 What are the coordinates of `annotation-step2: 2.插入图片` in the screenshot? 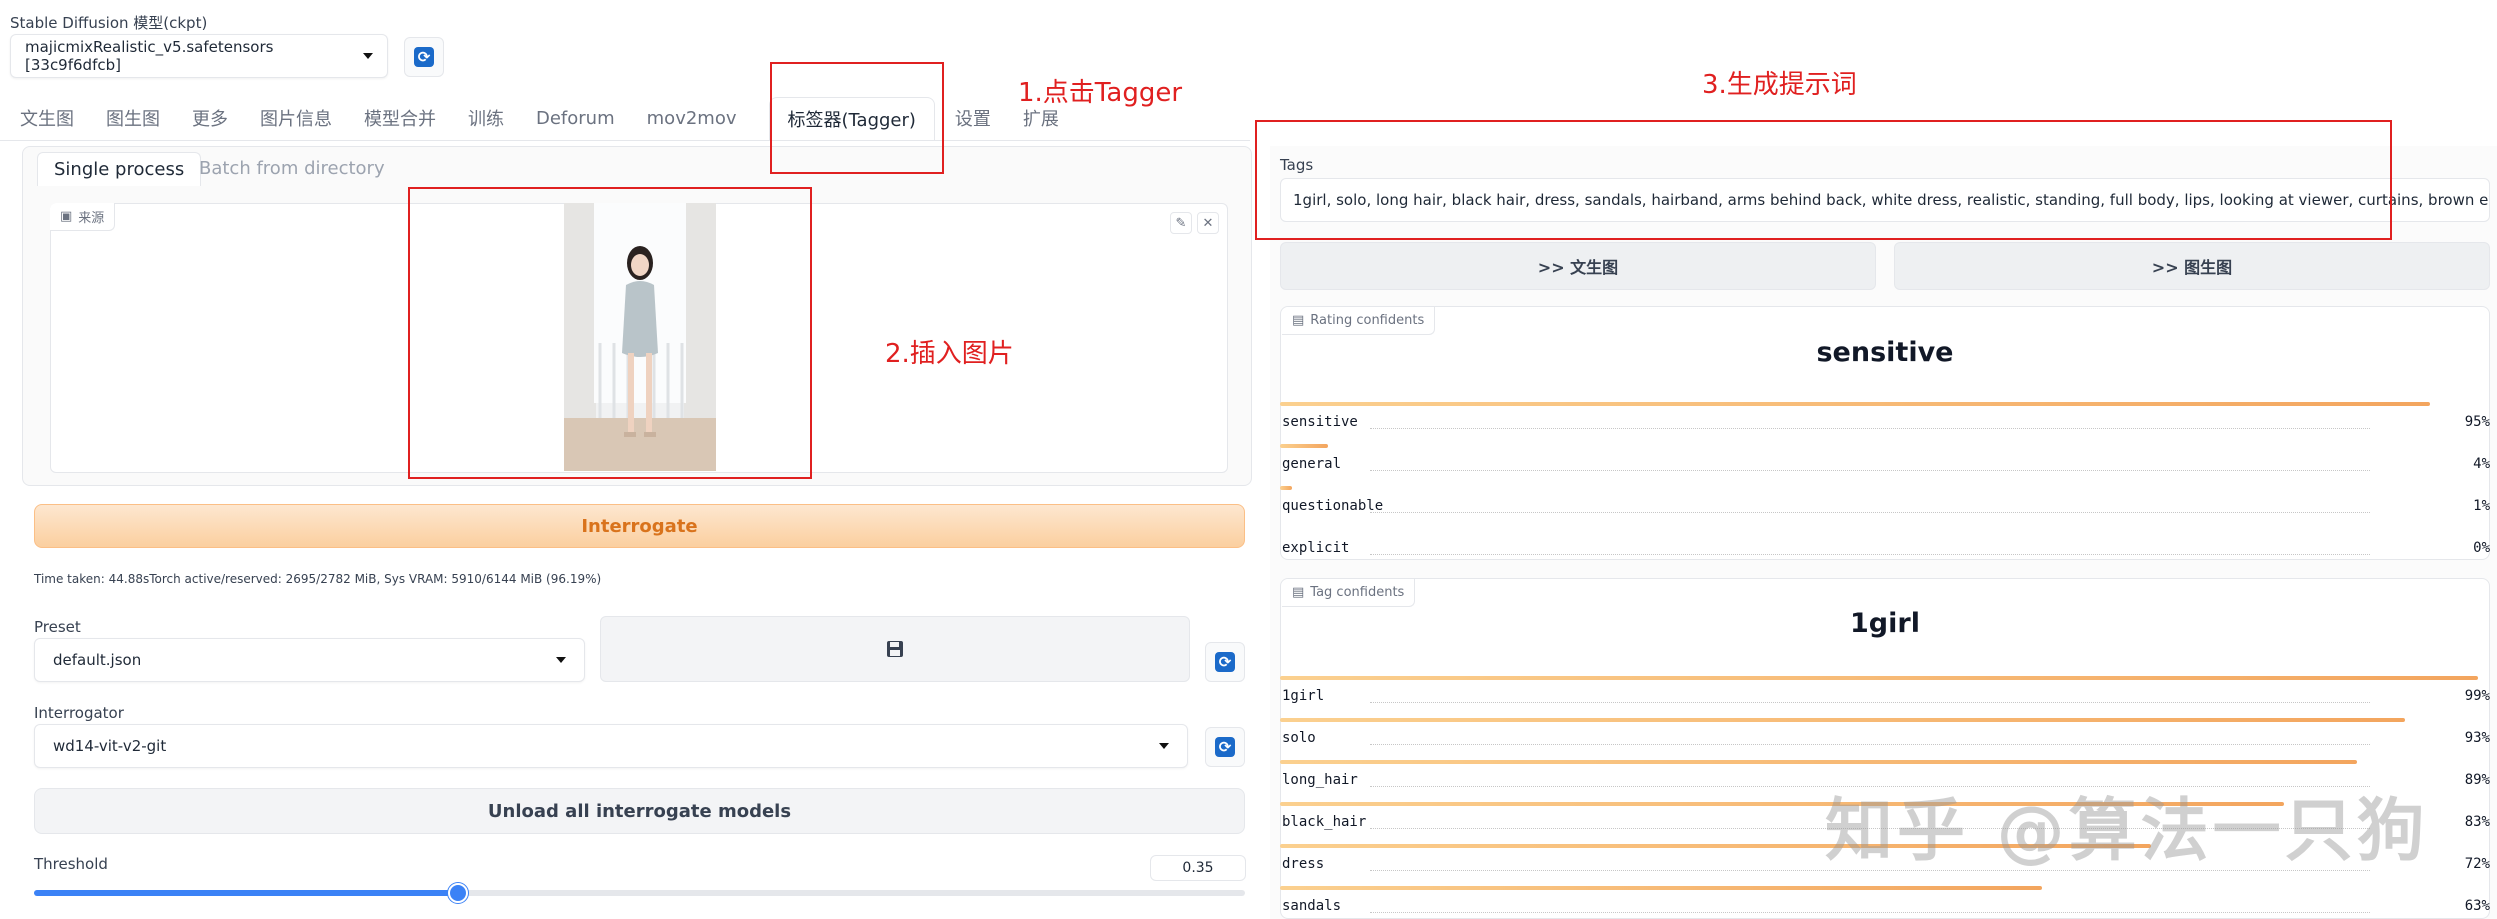 It's located at (949, 354).